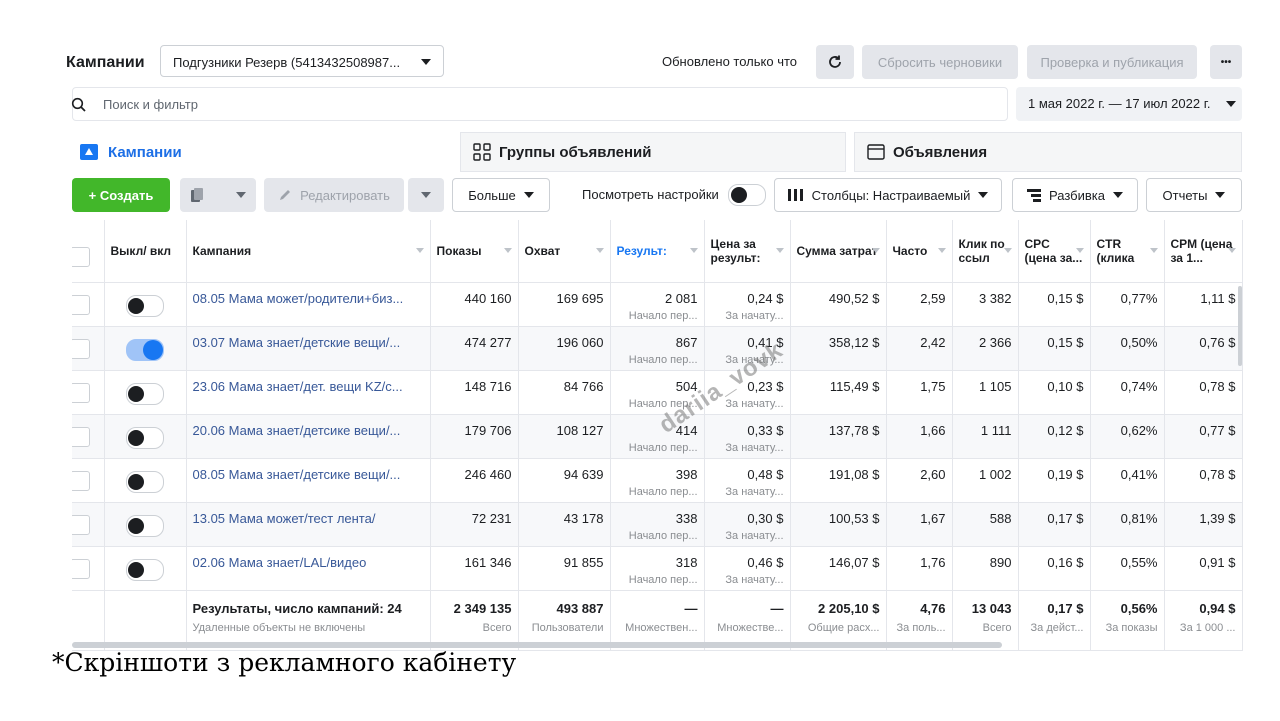  What do you see at coordinates (334, 195) in the screenshot?
I see `edit-button: Редактировать` at bounding box center [334, 195].